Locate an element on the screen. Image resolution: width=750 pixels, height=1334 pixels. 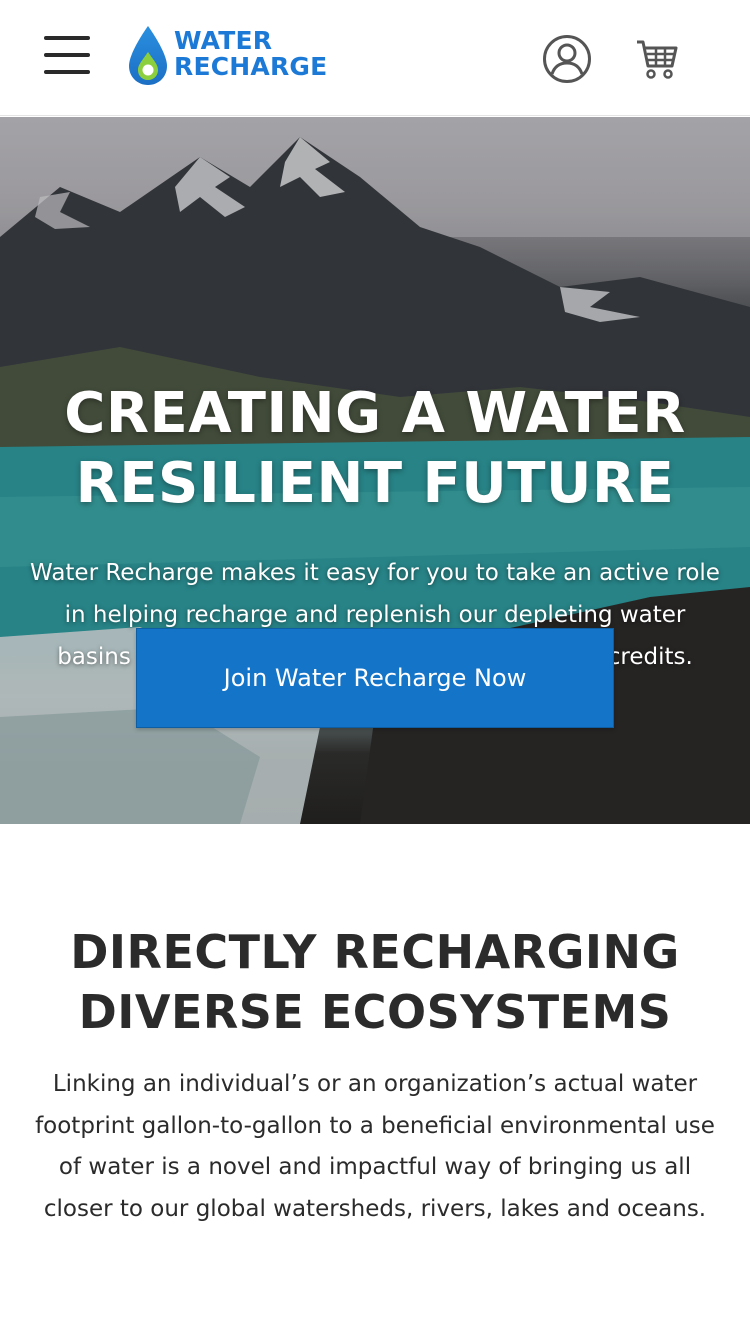
section-title-line-1: DIRECTLY RECHARGING is located at coordinates (375, 952).